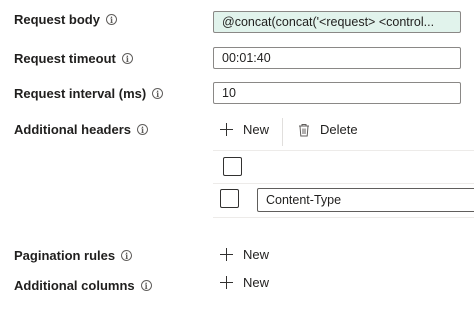 Image resolution: width=474 pixels, height=310 pixels. I want to click on headers-delete-button: Delete, so click(328, 129).